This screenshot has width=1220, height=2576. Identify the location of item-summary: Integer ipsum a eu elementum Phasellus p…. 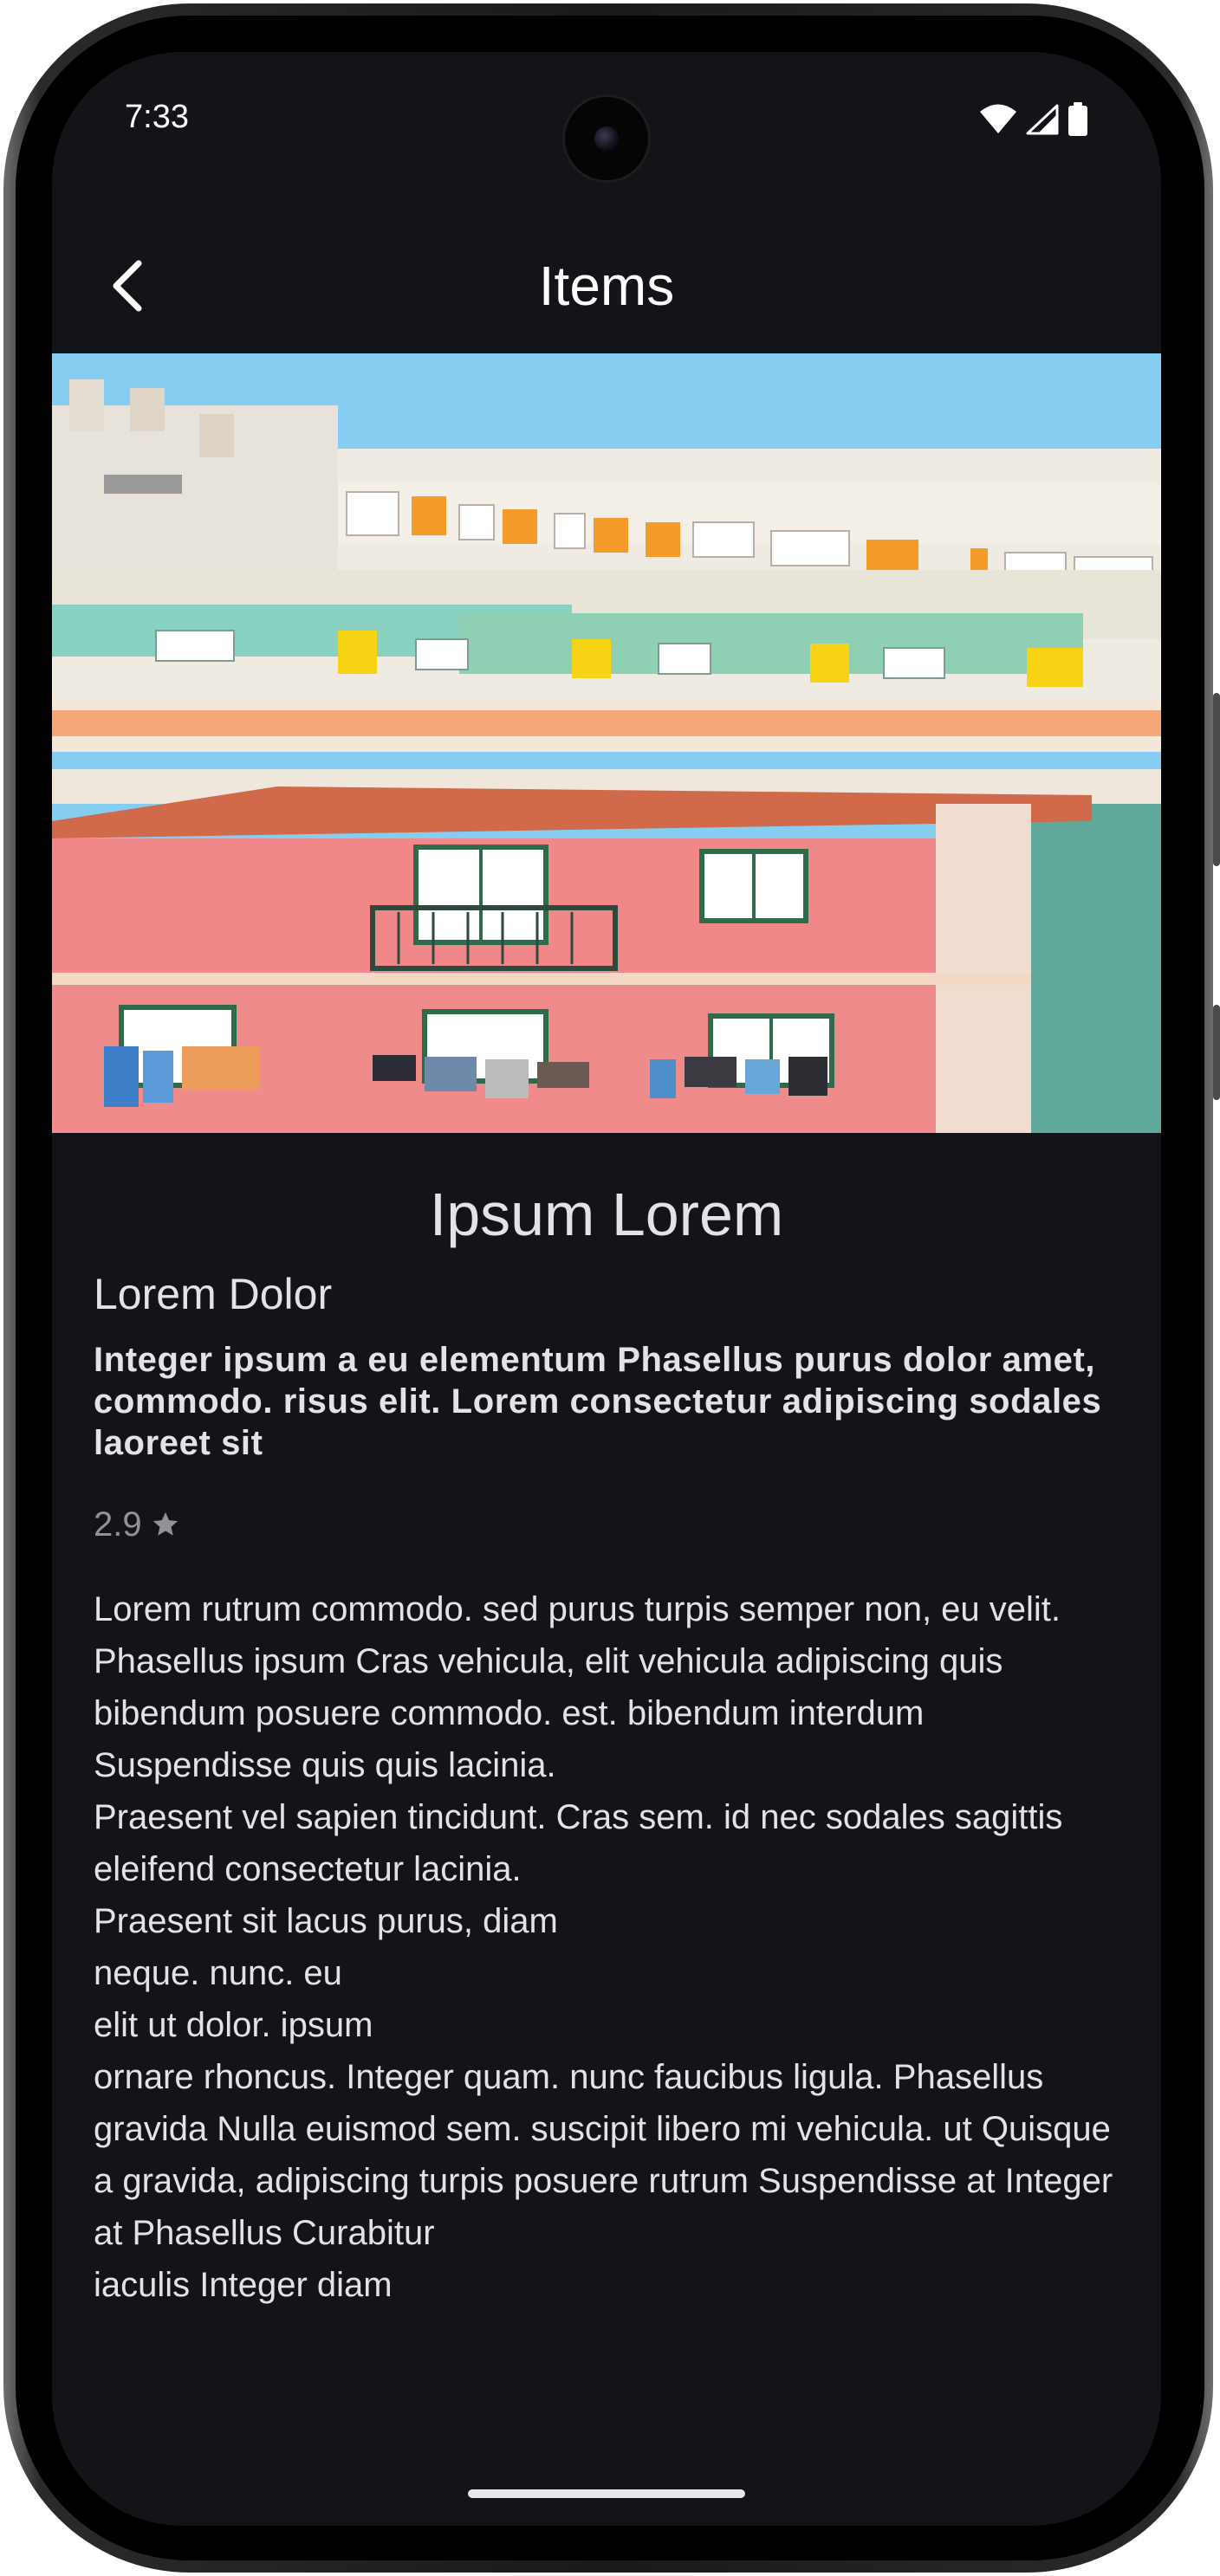
(598, 1401).